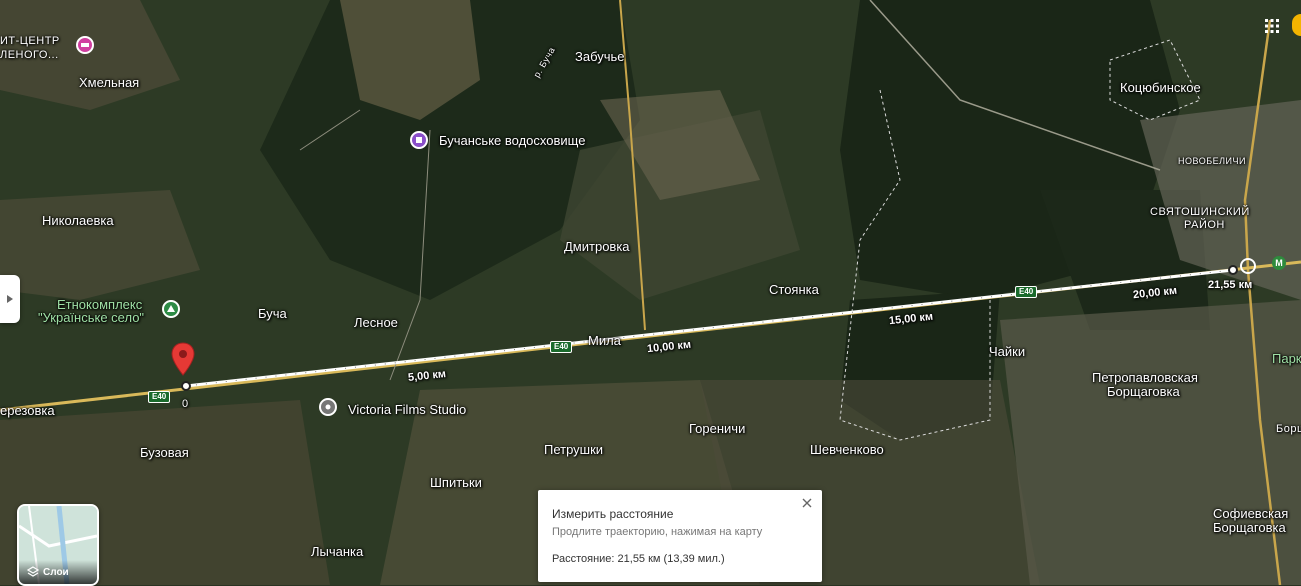 The image size is (1301, 586). I want to click on avatar, so click(1296, 25).